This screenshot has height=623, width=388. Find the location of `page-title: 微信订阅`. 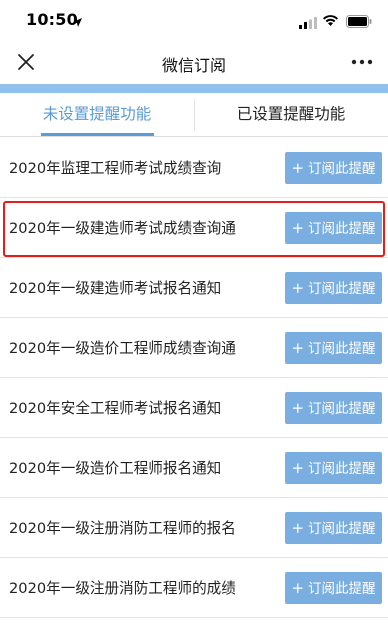

page-title: 微信订阅 is located at coordinates (193, 65).